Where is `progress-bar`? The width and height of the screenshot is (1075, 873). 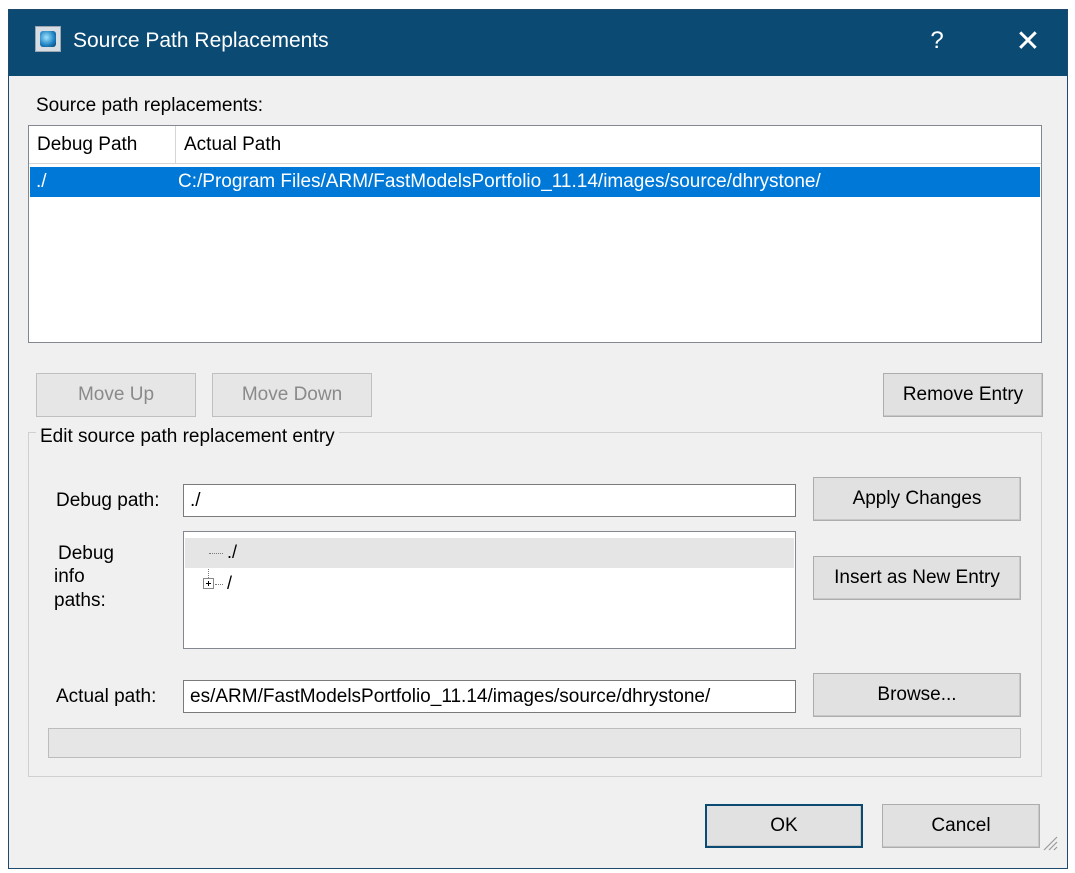 progress-bar is located at coordinates (534, 743).